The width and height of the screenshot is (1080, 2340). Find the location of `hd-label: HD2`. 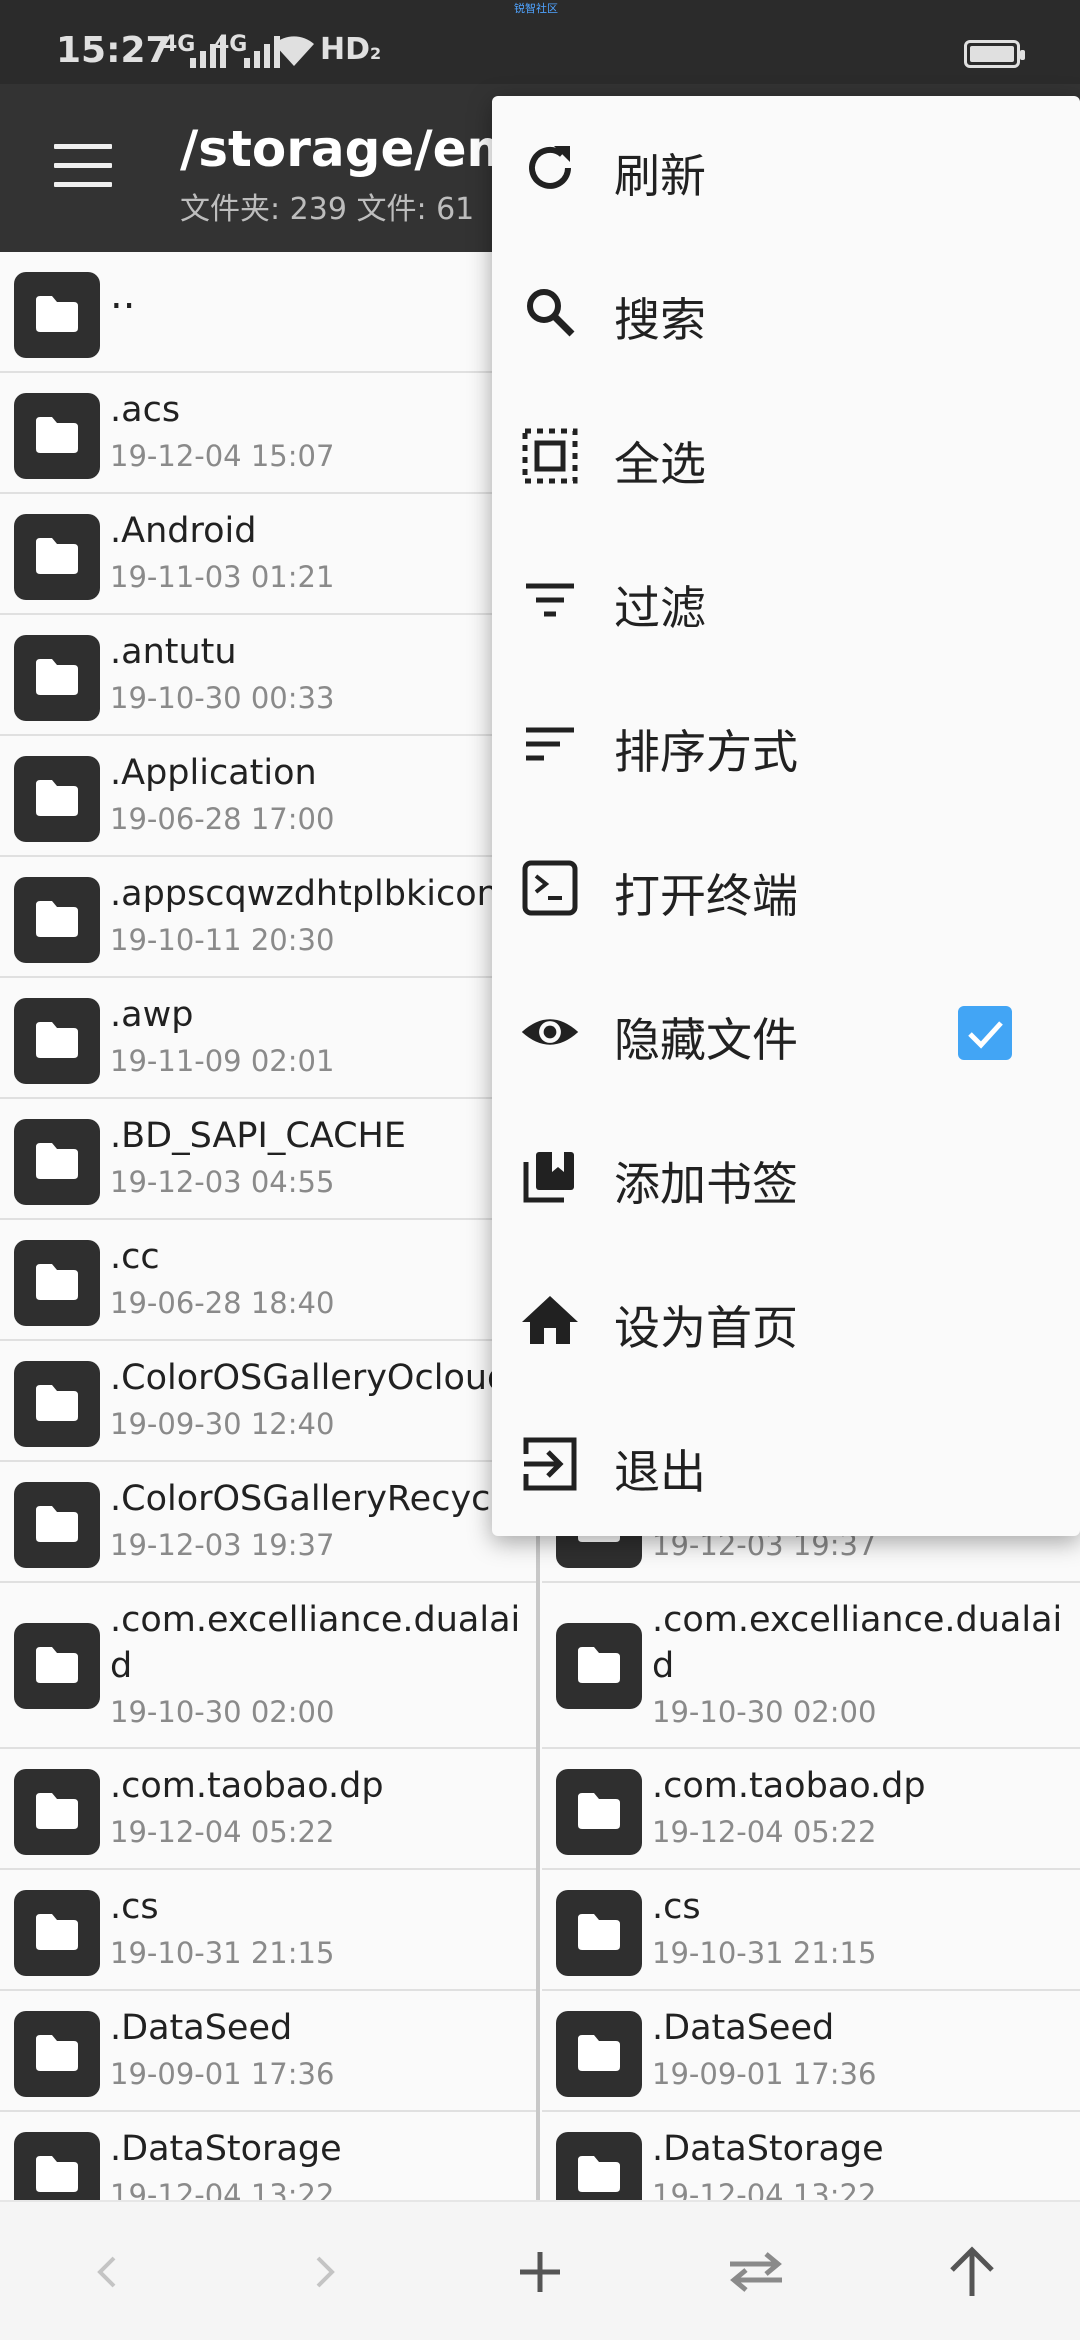

hd-label: HD2 is located at coordinates (351, 49).